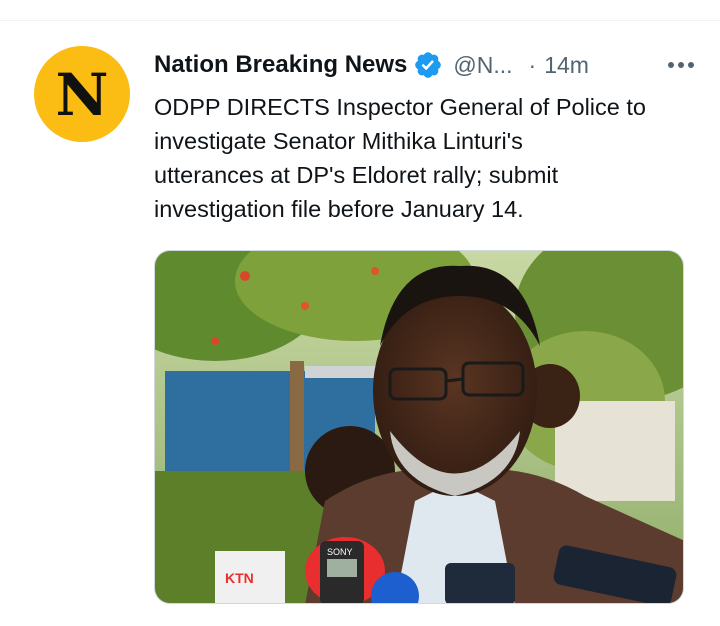  What do you see at coordinates (480, 583) in the screenshot?
I see `phone-recording` at bounding box center [480, 583].